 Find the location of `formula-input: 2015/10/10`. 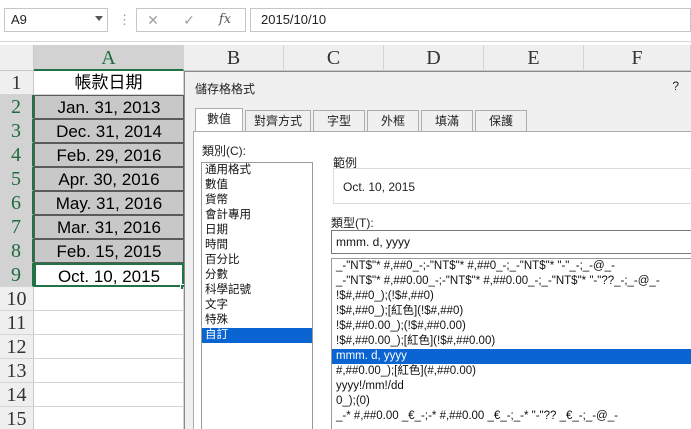

formula-input: 2015/10/10 is located at coordinates (470, 20).